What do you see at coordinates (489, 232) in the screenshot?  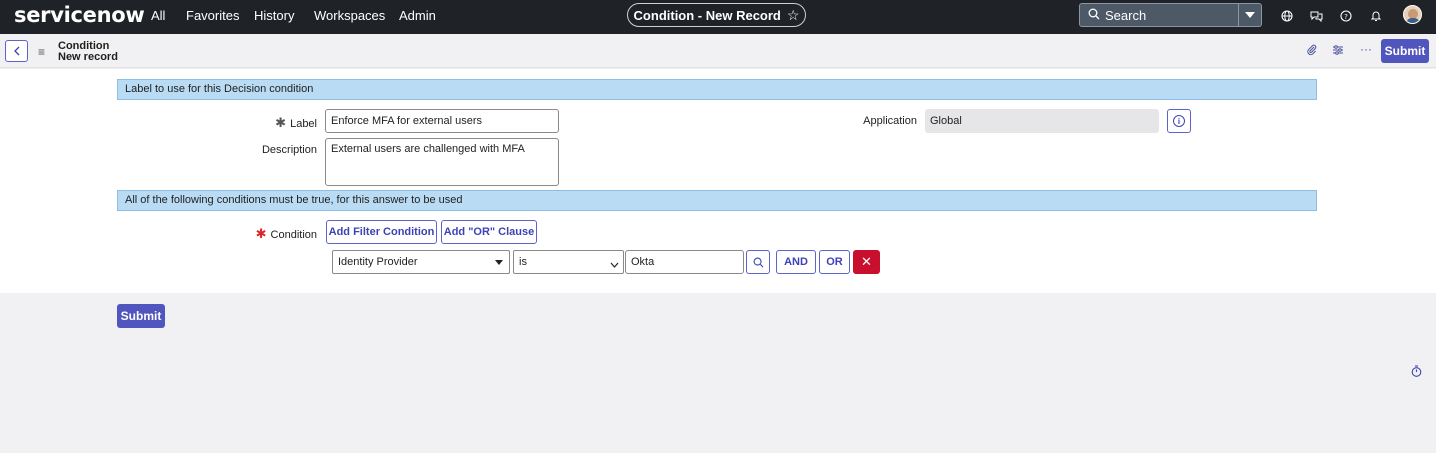 I see `add-or-clause-button: Add "OR" Clause` at bounding box center [489, 232].